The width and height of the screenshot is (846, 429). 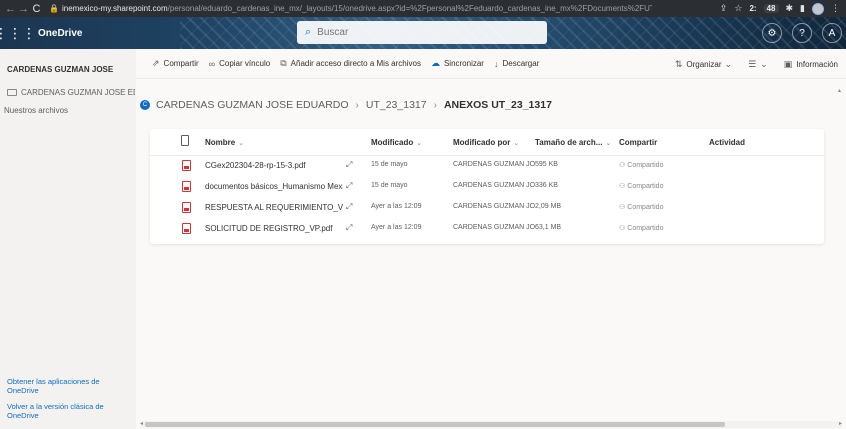 What do you see at coordinates (18, 33) in the screenshot?
I see `app-launcher-waffle-icon: ⋮⋮⋮` at bounding box center [18, 33].